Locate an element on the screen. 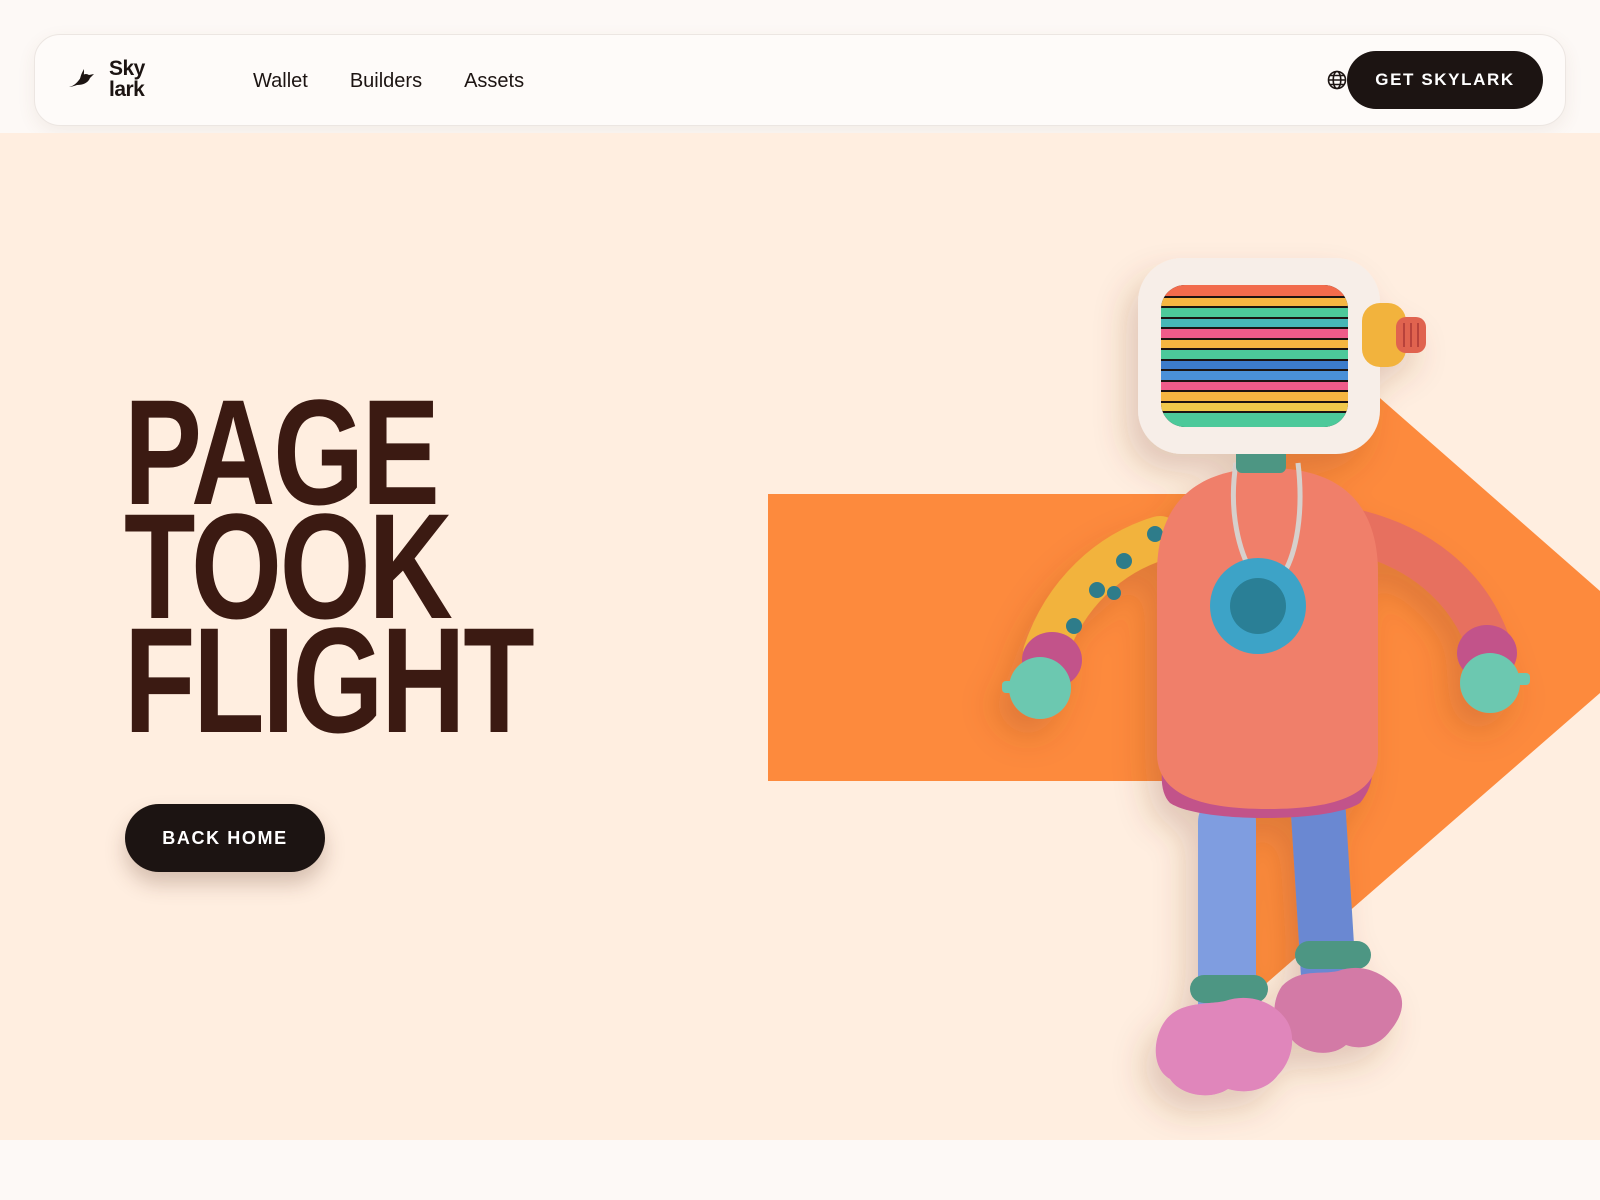  logo-line-1: Sky is located at coordinates (127, 68).